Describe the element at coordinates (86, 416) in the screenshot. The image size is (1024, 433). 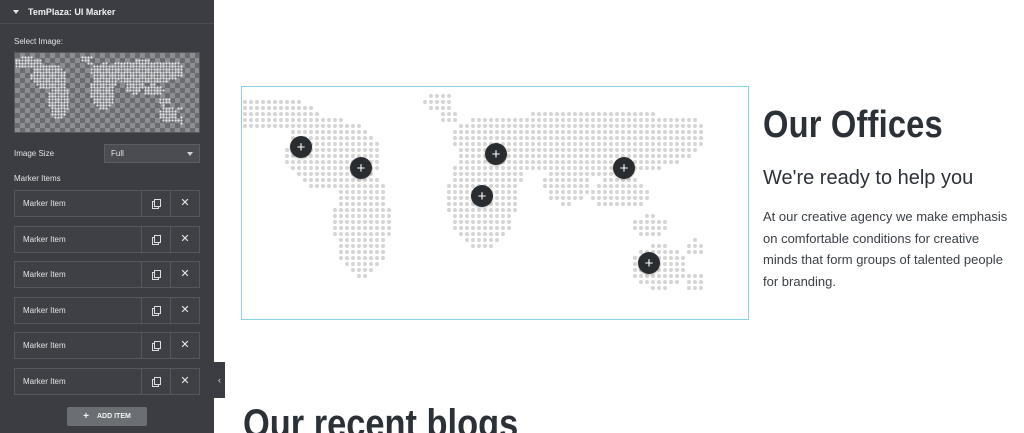
I see `plus-icon: +` at that location.